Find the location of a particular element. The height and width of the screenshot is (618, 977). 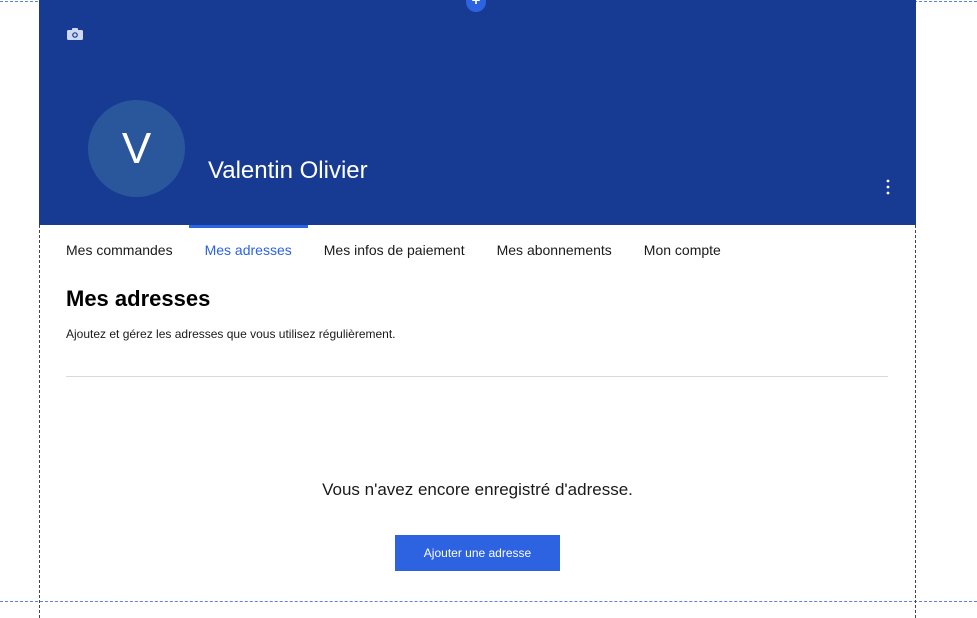

kebab-menu-icon is located at coordinates (888, 187).